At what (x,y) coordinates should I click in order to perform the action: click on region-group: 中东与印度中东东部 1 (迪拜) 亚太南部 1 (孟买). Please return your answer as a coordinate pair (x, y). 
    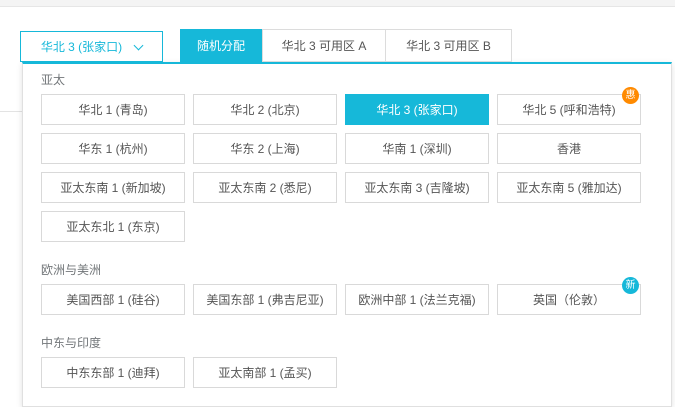
    Looking at the image, I should click on (349, 361).